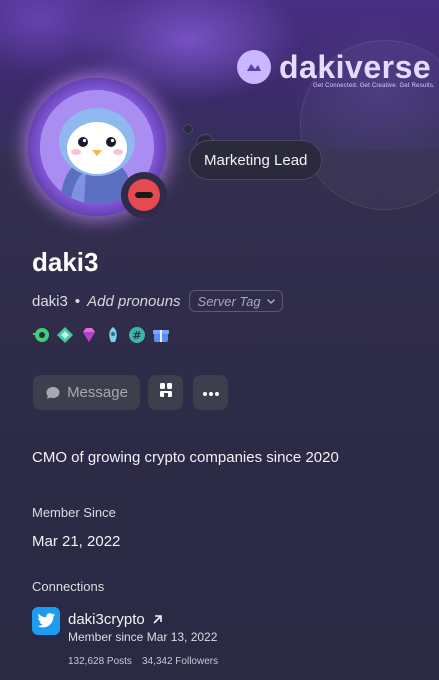 This screenshot has height=680, width=439. What do you see at coordinates (46, 621) in the screenshot?
I see `twitter-icon` at bounding box center [46, 621].